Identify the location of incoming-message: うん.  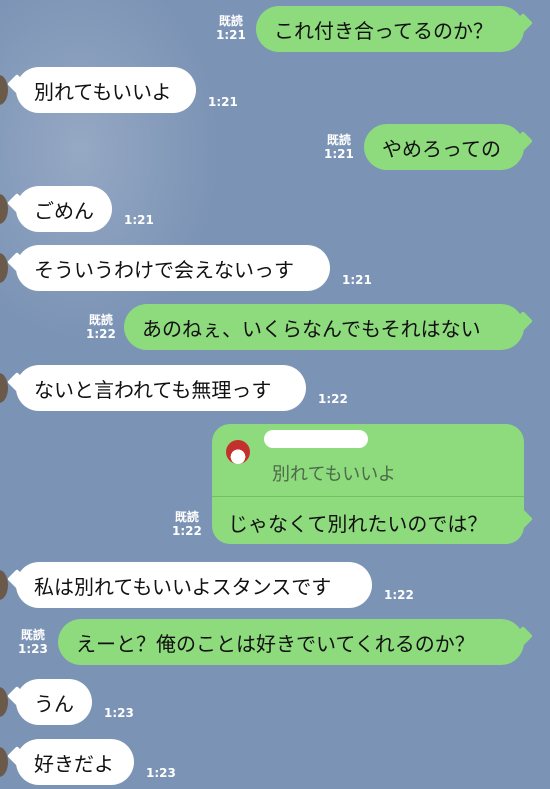
(54, 702).